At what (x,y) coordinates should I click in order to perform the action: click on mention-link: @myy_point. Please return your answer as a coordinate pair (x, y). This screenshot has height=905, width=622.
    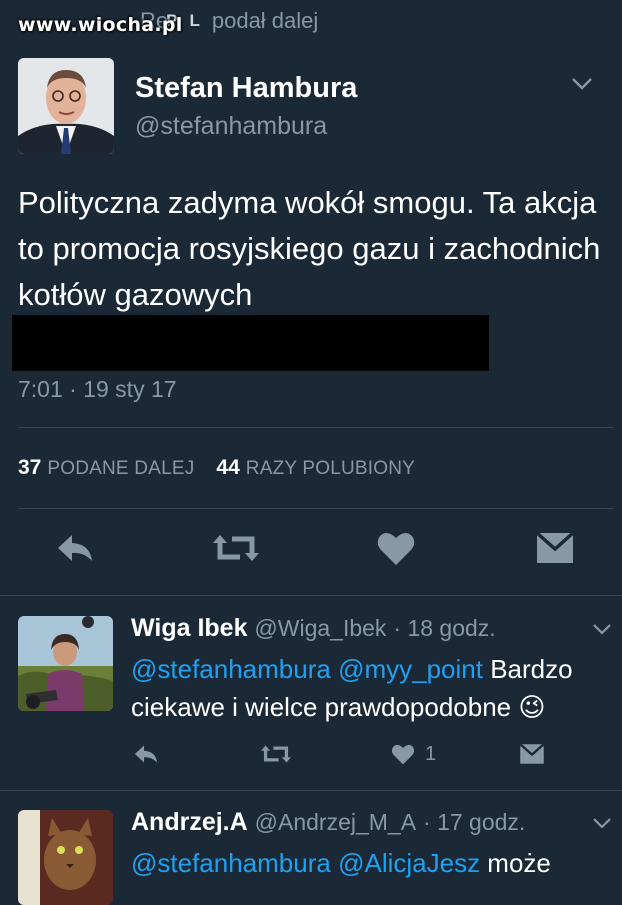
    Looking at the image, I should click on (410, 669).